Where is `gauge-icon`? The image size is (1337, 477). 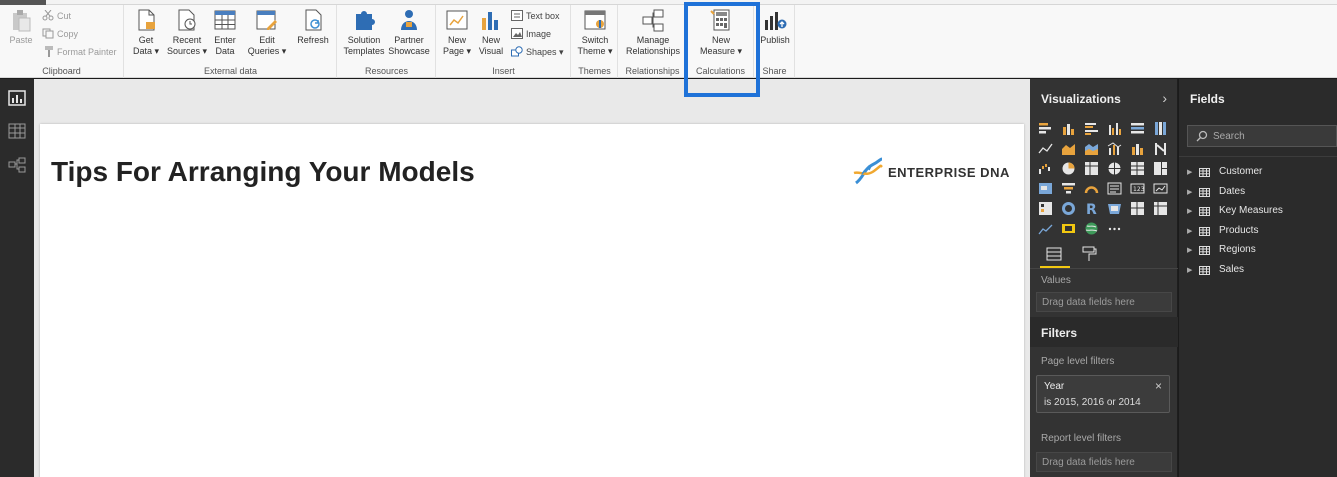
gauge-icon is located at coordinates (1091, 188).